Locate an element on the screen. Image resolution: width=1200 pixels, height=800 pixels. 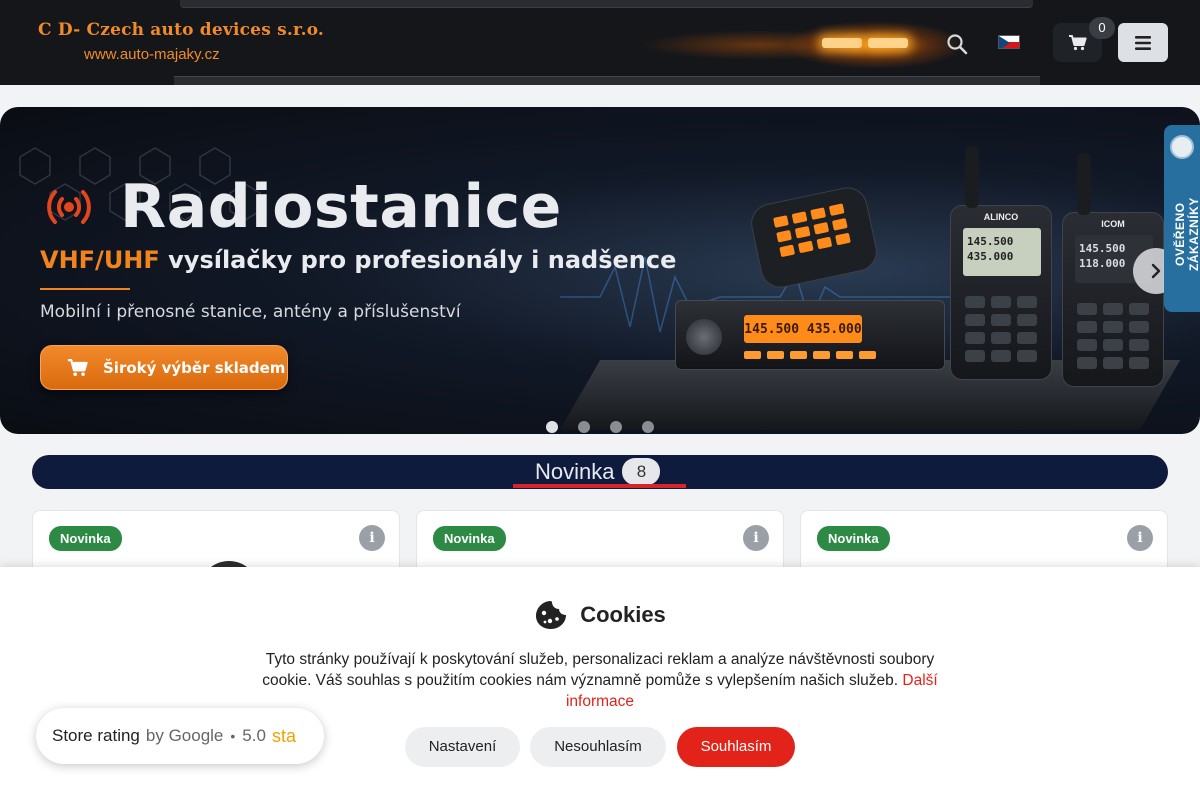
verified-seal-icon is located at coordinates (1182, 147).